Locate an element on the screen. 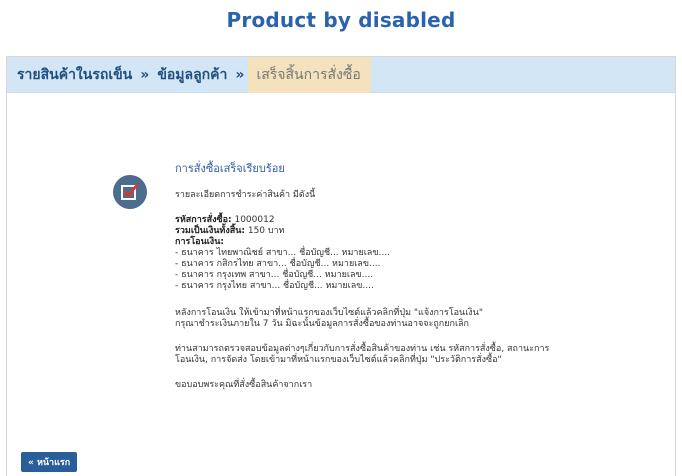 Image resolution: width=682 pixels, height=476 pixels. order-number-row: รหัสการสั่งซื้อ: 1000012 is located at coordinates (415, 220).